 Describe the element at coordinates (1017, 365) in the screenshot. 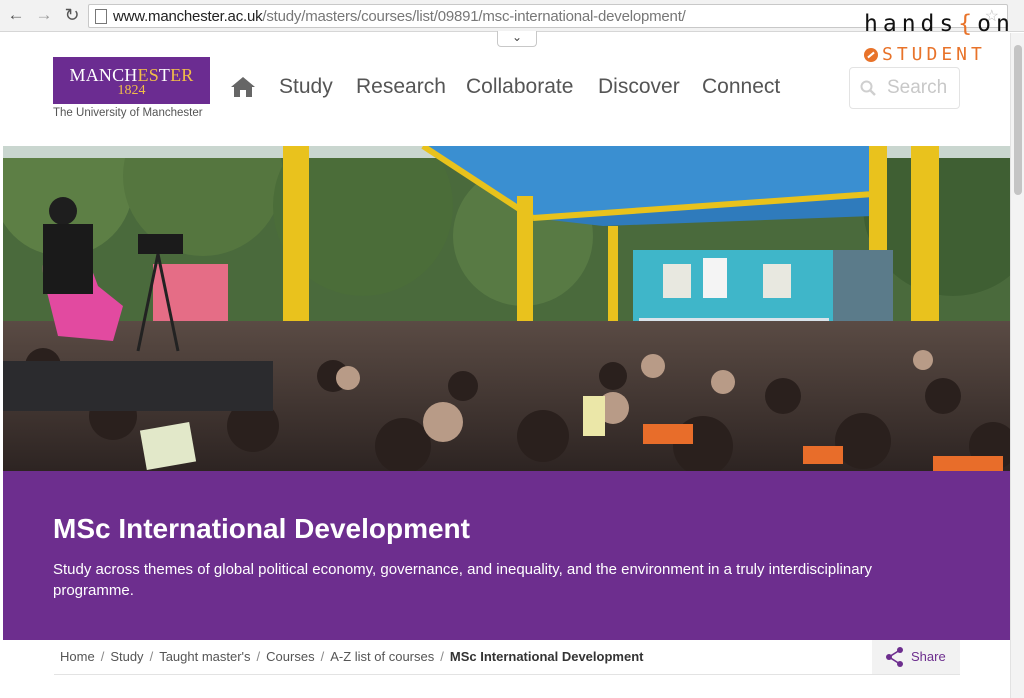

I see `vertical-scrollbar` at that location.